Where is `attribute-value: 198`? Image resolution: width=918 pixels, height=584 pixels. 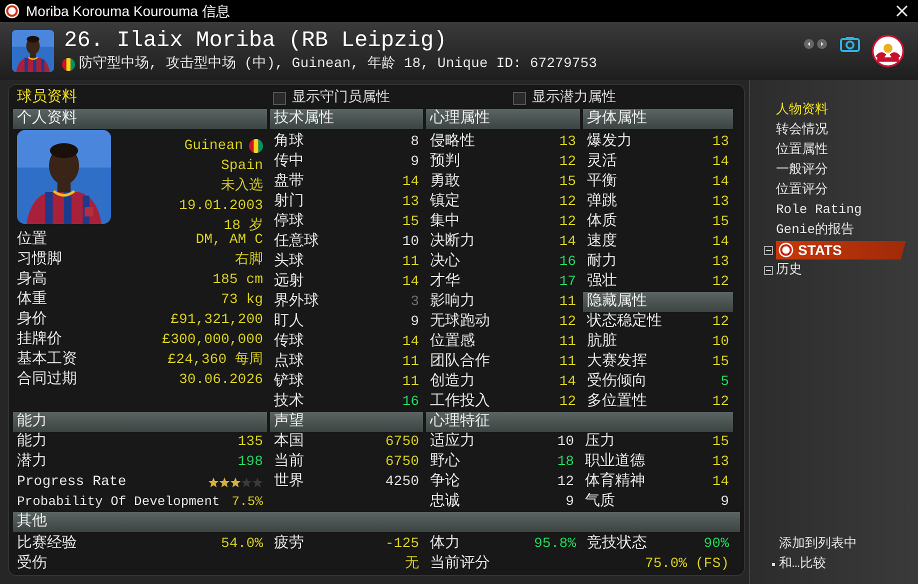 attribute-value: 198 is located at coordinates (250, 462).